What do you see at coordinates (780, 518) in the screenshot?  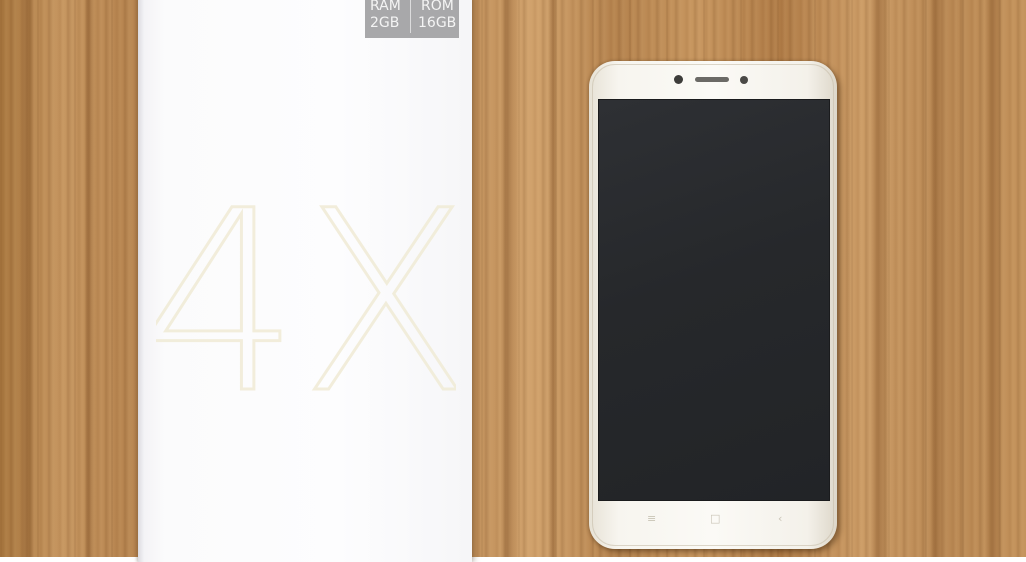 I see `back-icon: ‹` at bounding box center [780, 518].